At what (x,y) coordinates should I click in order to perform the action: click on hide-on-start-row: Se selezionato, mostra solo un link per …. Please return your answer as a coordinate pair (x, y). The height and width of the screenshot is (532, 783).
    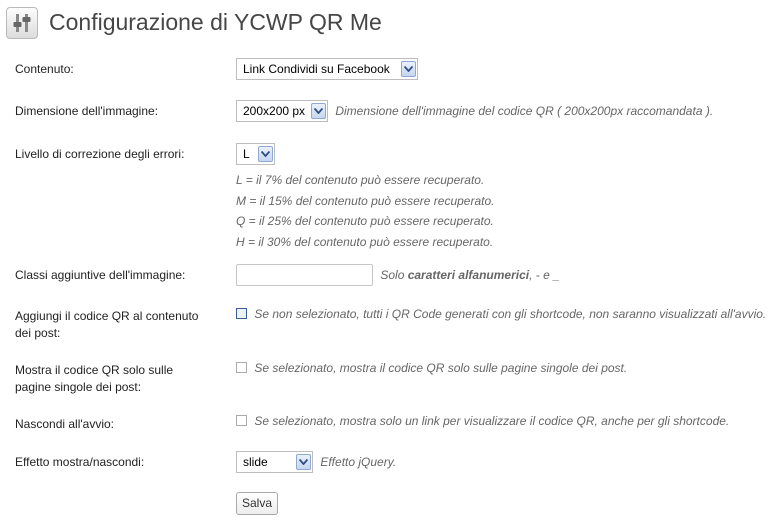
    Looking at the image, I should click on (482, 420).